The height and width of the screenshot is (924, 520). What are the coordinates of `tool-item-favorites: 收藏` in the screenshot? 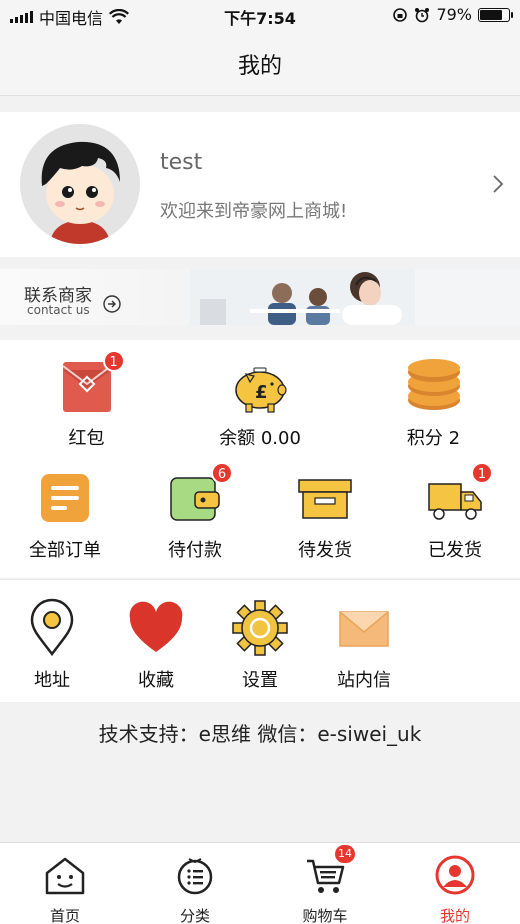 It's located at (156, 645).